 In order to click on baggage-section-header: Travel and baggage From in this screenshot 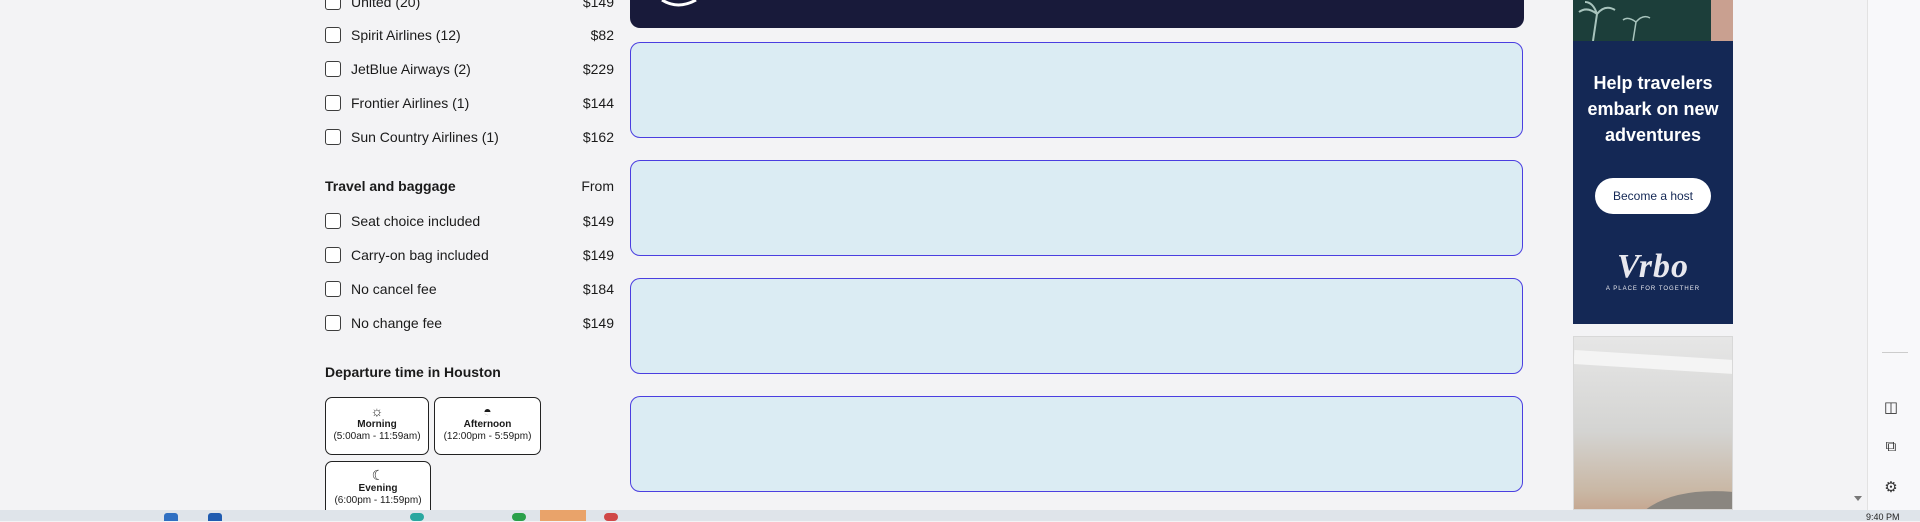, I will do `click(469, 186)`.